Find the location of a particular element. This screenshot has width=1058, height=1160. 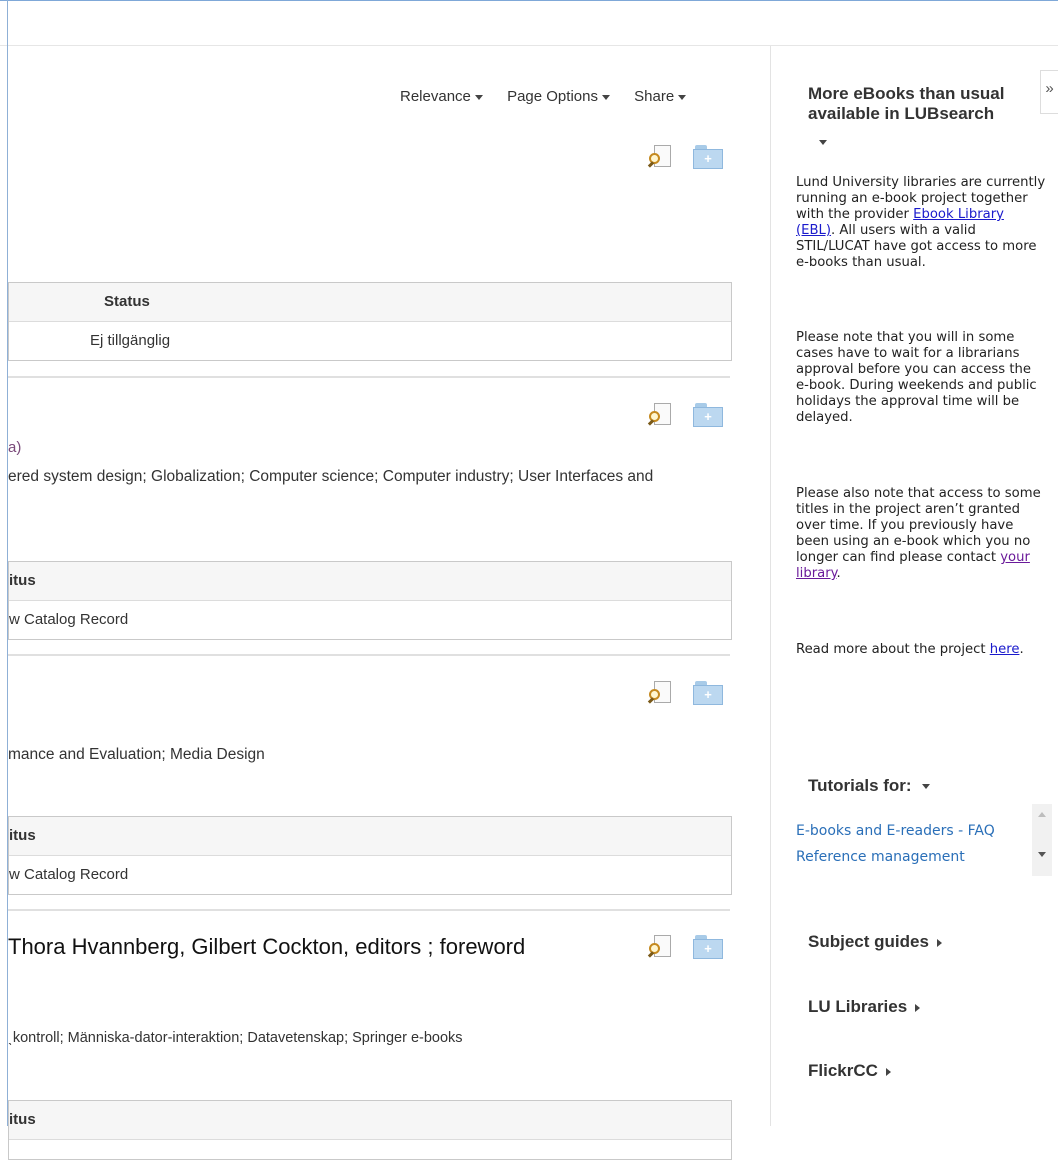

page-options-dropdown: Page Options is located at coordinates (558, 96).